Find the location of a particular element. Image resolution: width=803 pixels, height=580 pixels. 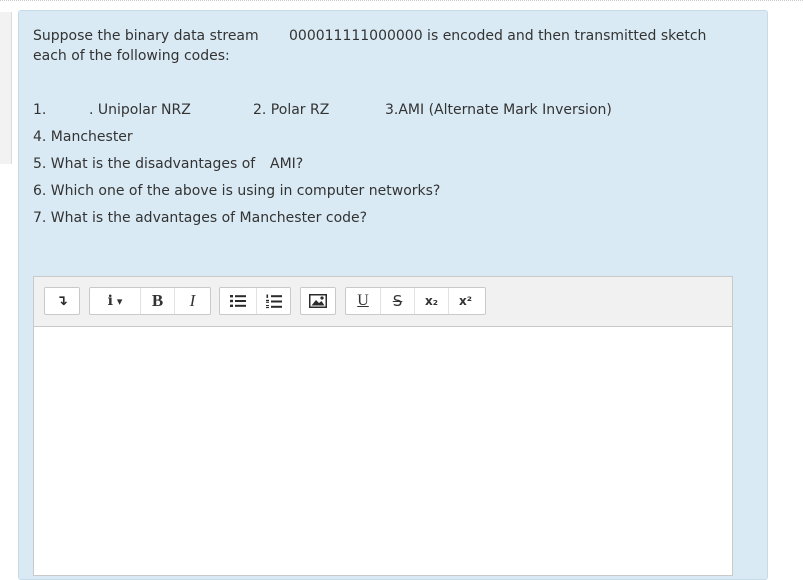

bullet-list-icon is located at coordinates (238, 301).